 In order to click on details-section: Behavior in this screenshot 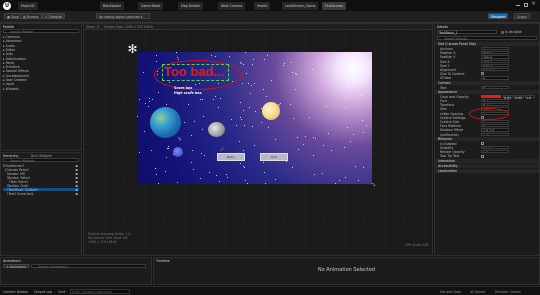, I will do `click(487, 138)`.